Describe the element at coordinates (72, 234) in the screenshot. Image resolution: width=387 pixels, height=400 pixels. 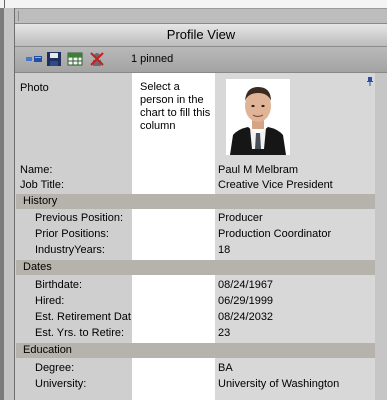
I see `field-label: Prior Positions:` at that location.